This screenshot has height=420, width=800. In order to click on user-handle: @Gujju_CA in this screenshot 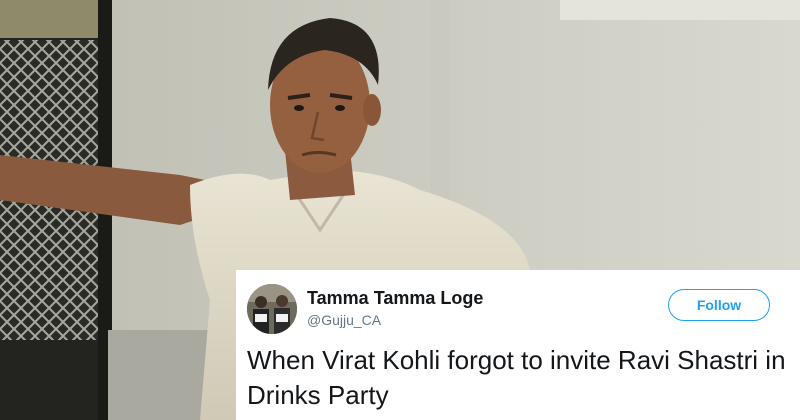, I will do `click(344, 320)`.